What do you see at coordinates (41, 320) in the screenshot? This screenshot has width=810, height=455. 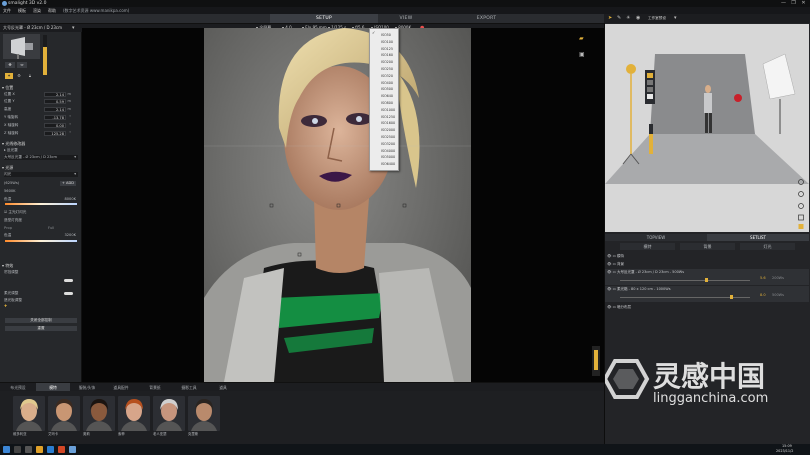 I see `close-all-controls-button: 关闭全部控制` at bounding box center [41, 320].